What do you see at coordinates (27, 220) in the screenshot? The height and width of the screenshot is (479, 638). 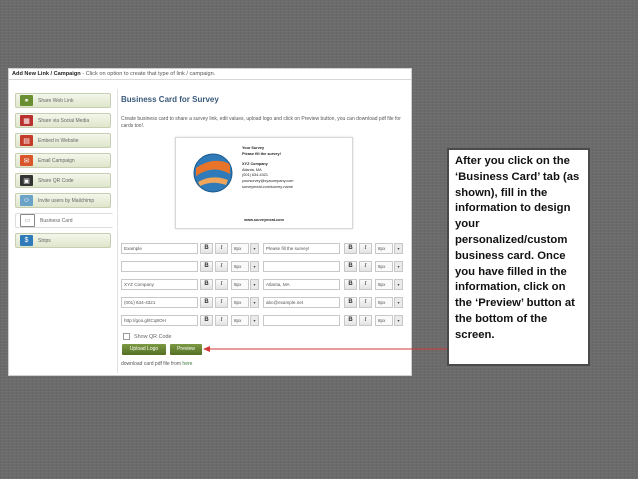 I see `business-card-icon: ▭` at bounding box center [27, 220].